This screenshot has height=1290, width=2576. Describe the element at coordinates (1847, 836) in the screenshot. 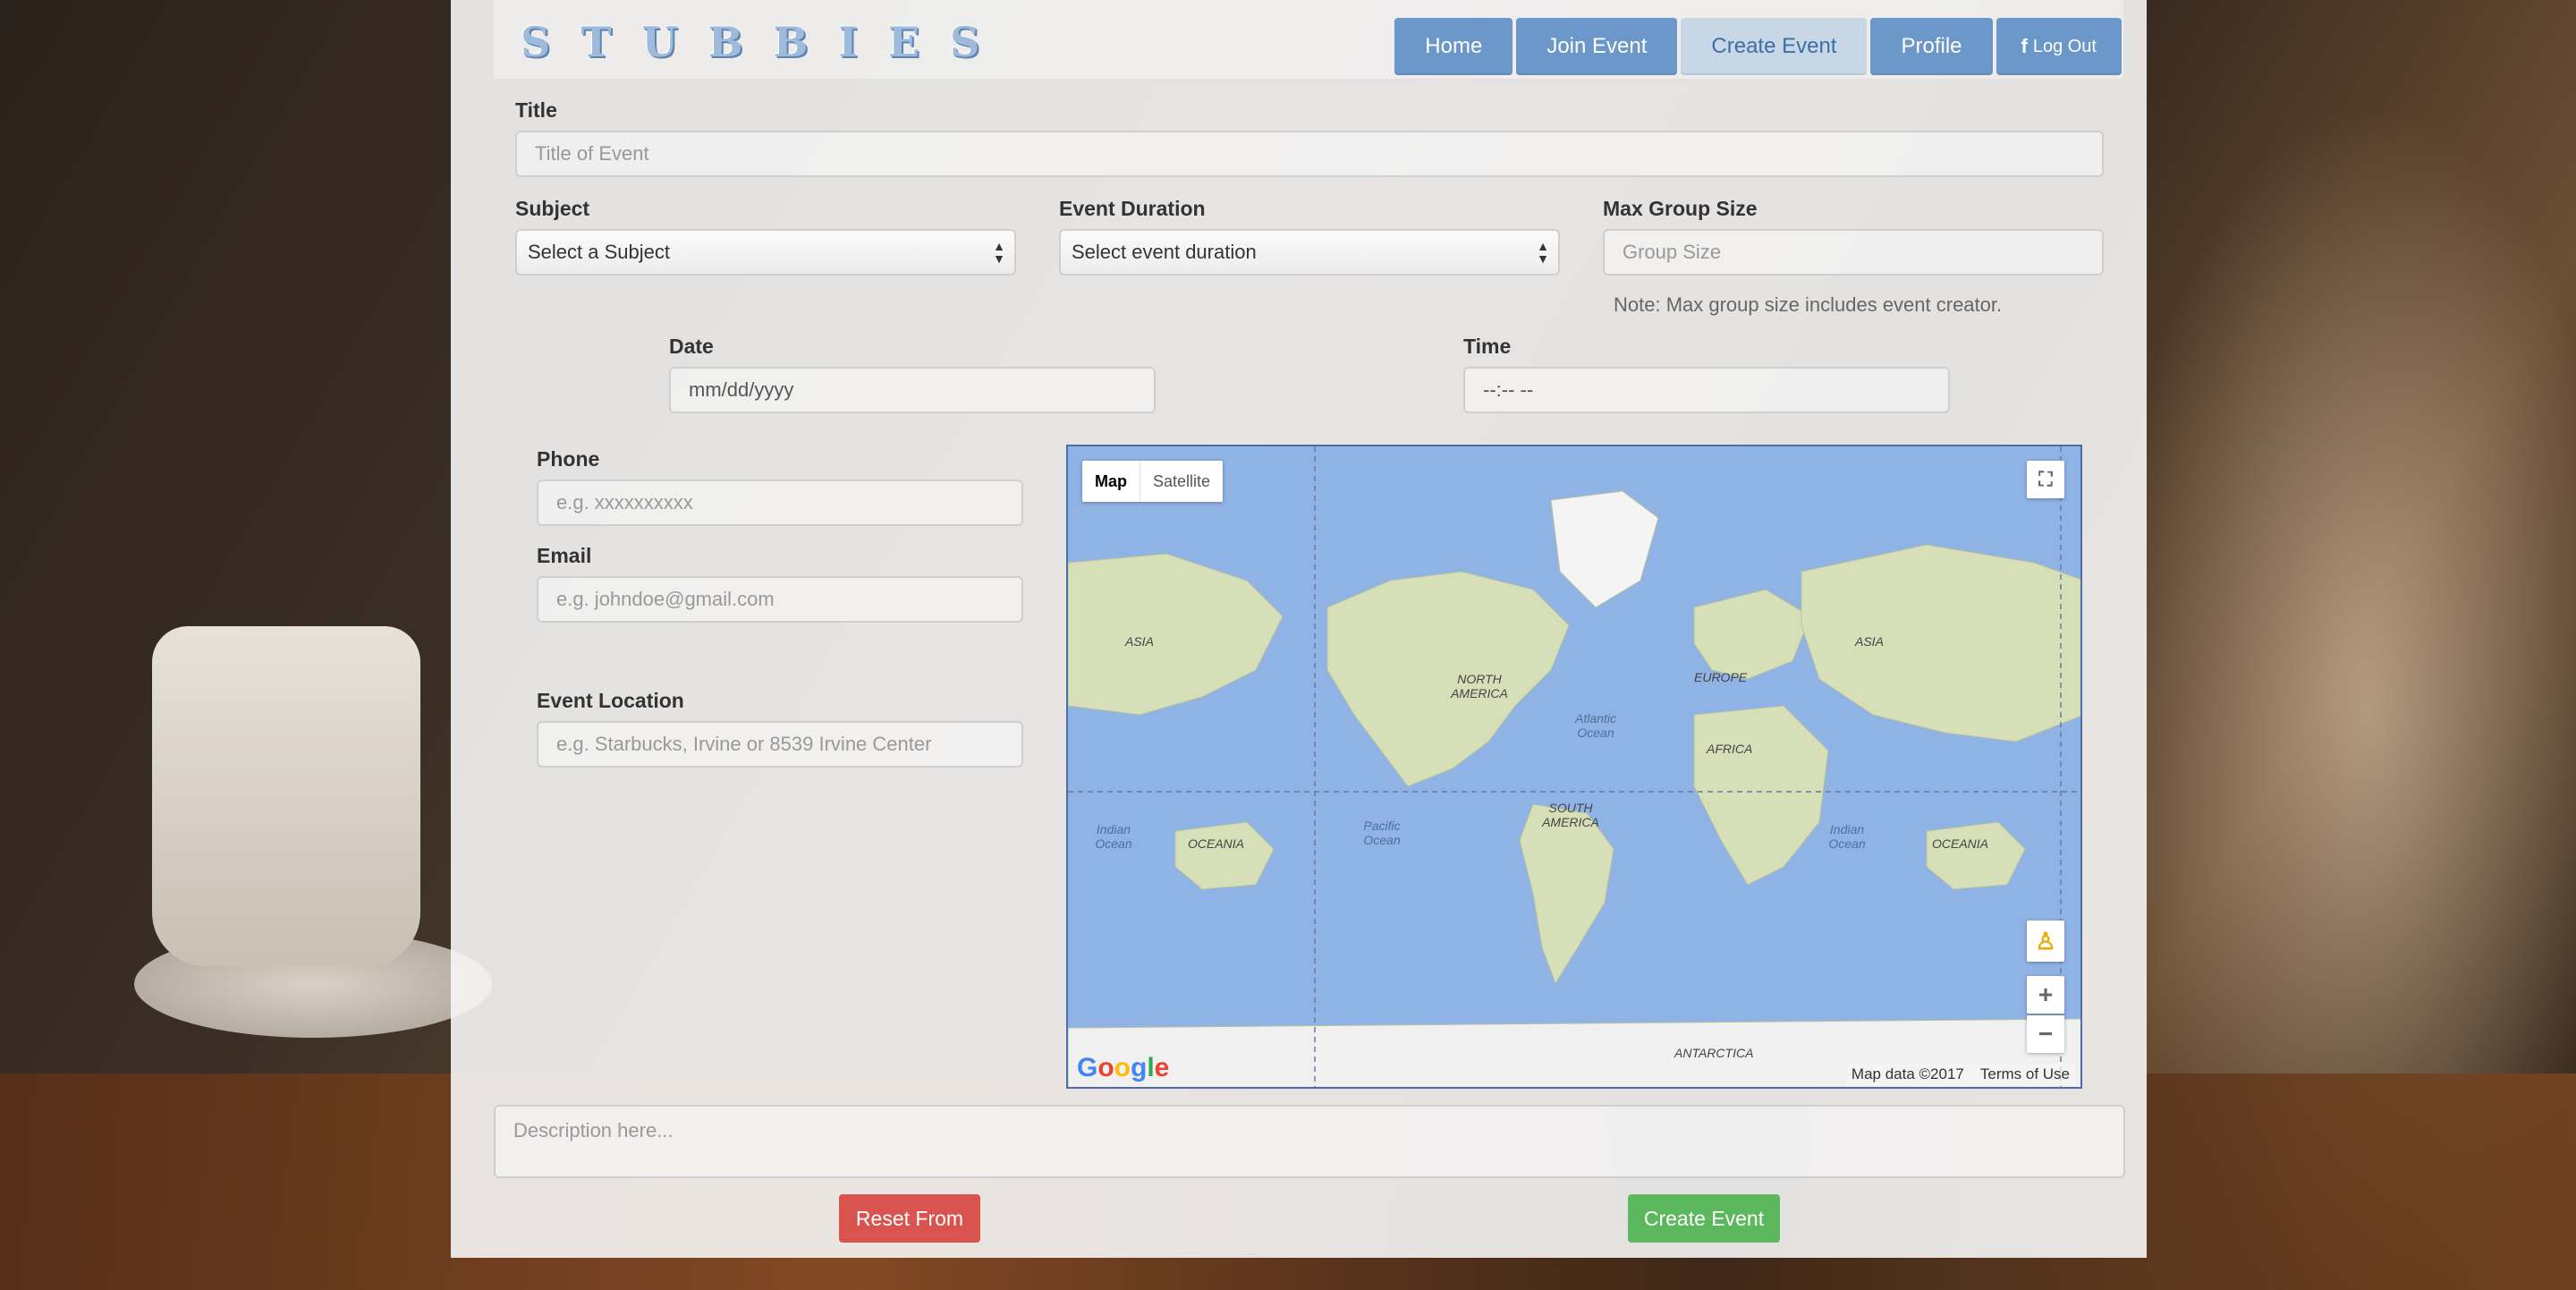

I see `map-label-indian-right: Indian Ocean` at that location.